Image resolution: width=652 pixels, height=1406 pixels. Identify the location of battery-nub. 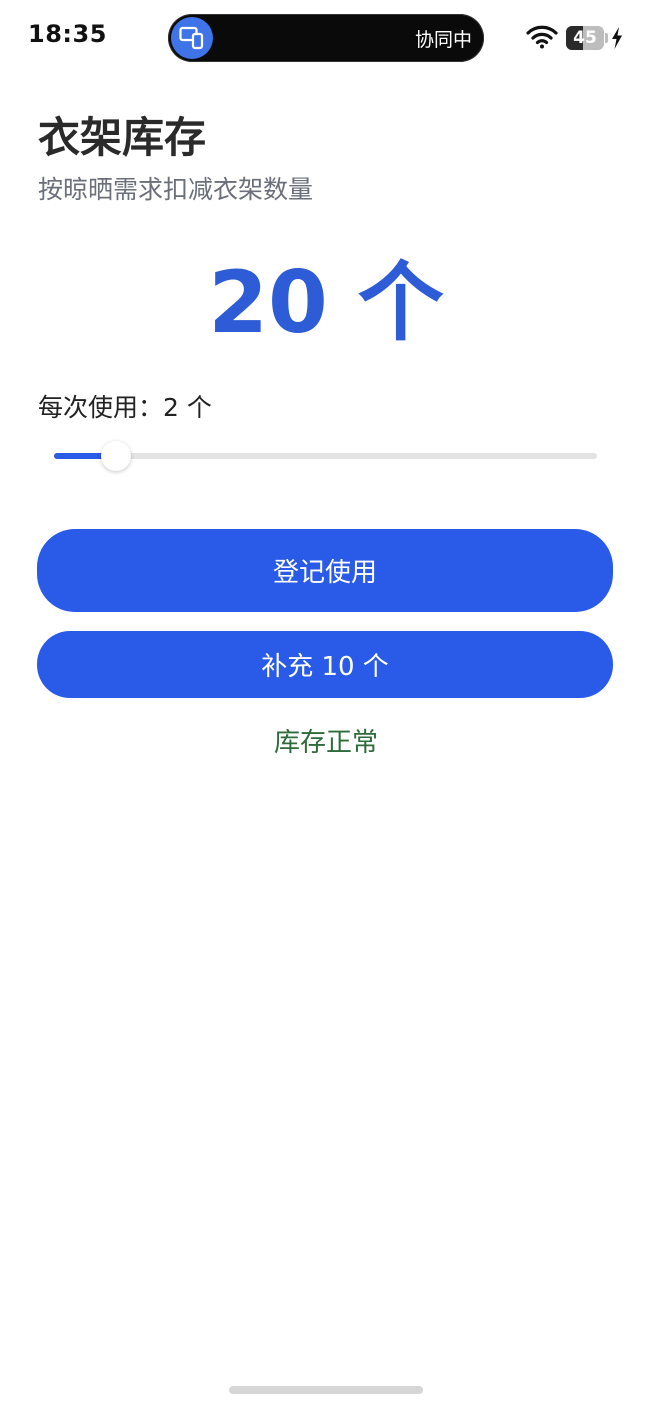
(606, 38).